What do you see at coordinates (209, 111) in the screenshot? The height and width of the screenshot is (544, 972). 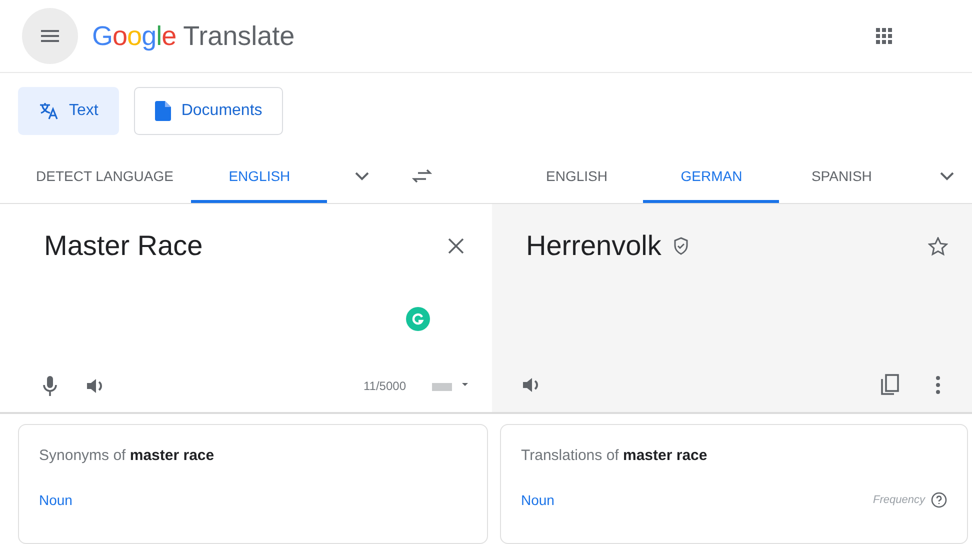 I see `mode-tab: Documents` at bounding box center [209, 111].